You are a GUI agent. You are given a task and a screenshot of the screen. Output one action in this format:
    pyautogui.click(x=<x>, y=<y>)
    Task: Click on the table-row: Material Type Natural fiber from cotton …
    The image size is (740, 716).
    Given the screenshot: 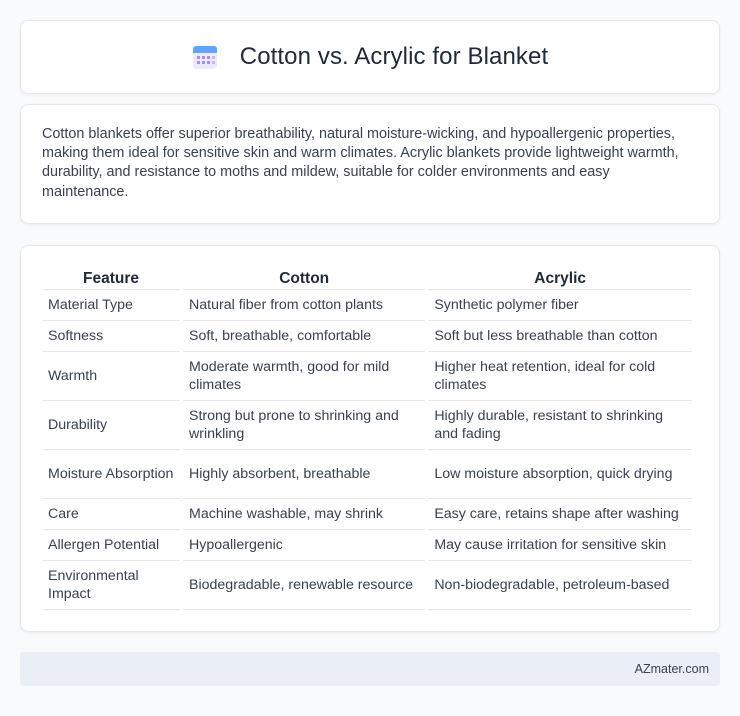 What is the action you would take?
    pyautogui.click(x=367, y=305)
    